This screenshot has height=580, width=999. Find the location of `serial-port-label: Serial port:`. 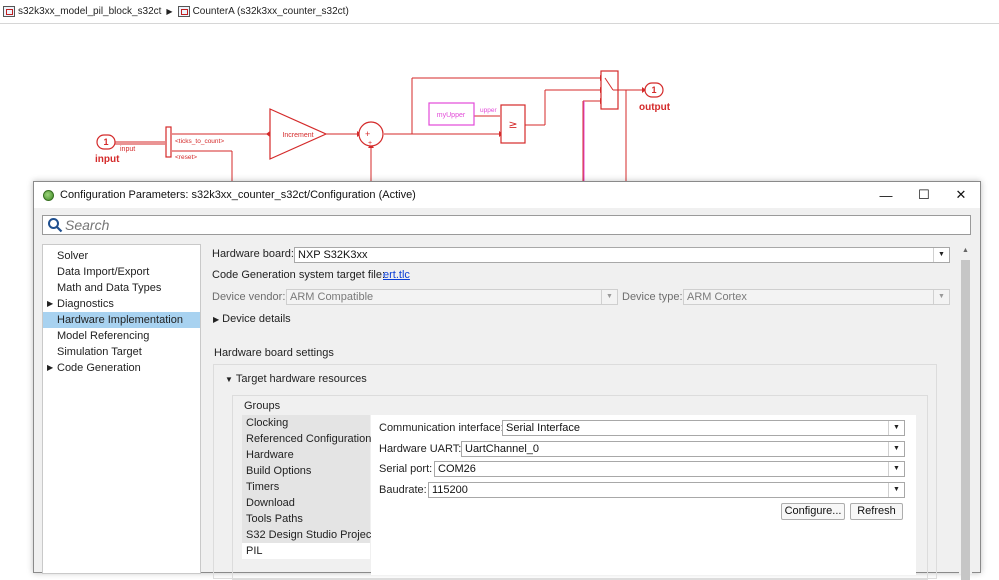

serial-port-label: Serial port: is located at coordinates (406, 469).